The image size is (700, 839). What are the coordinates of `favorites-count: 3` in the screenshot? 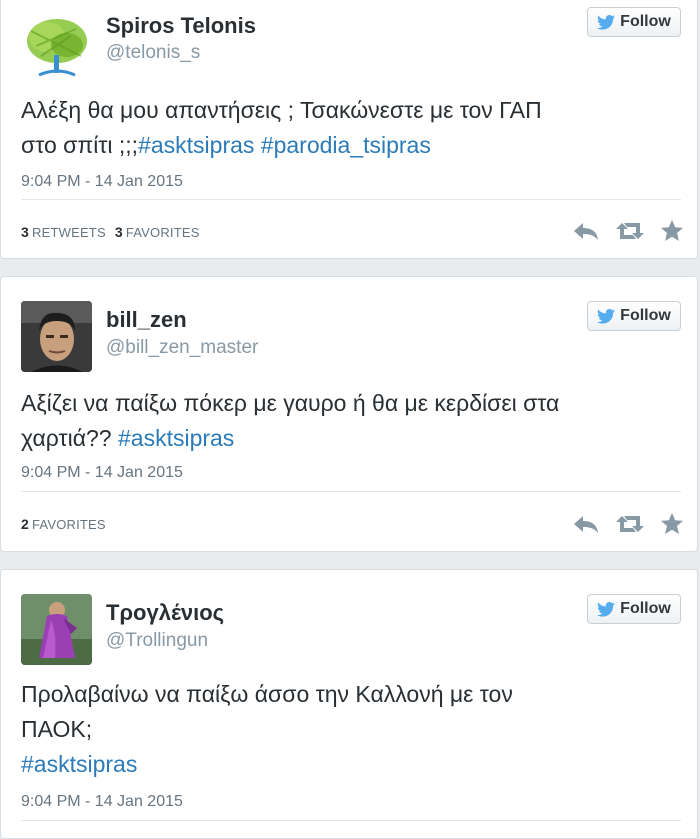 It's located at (118, 232).